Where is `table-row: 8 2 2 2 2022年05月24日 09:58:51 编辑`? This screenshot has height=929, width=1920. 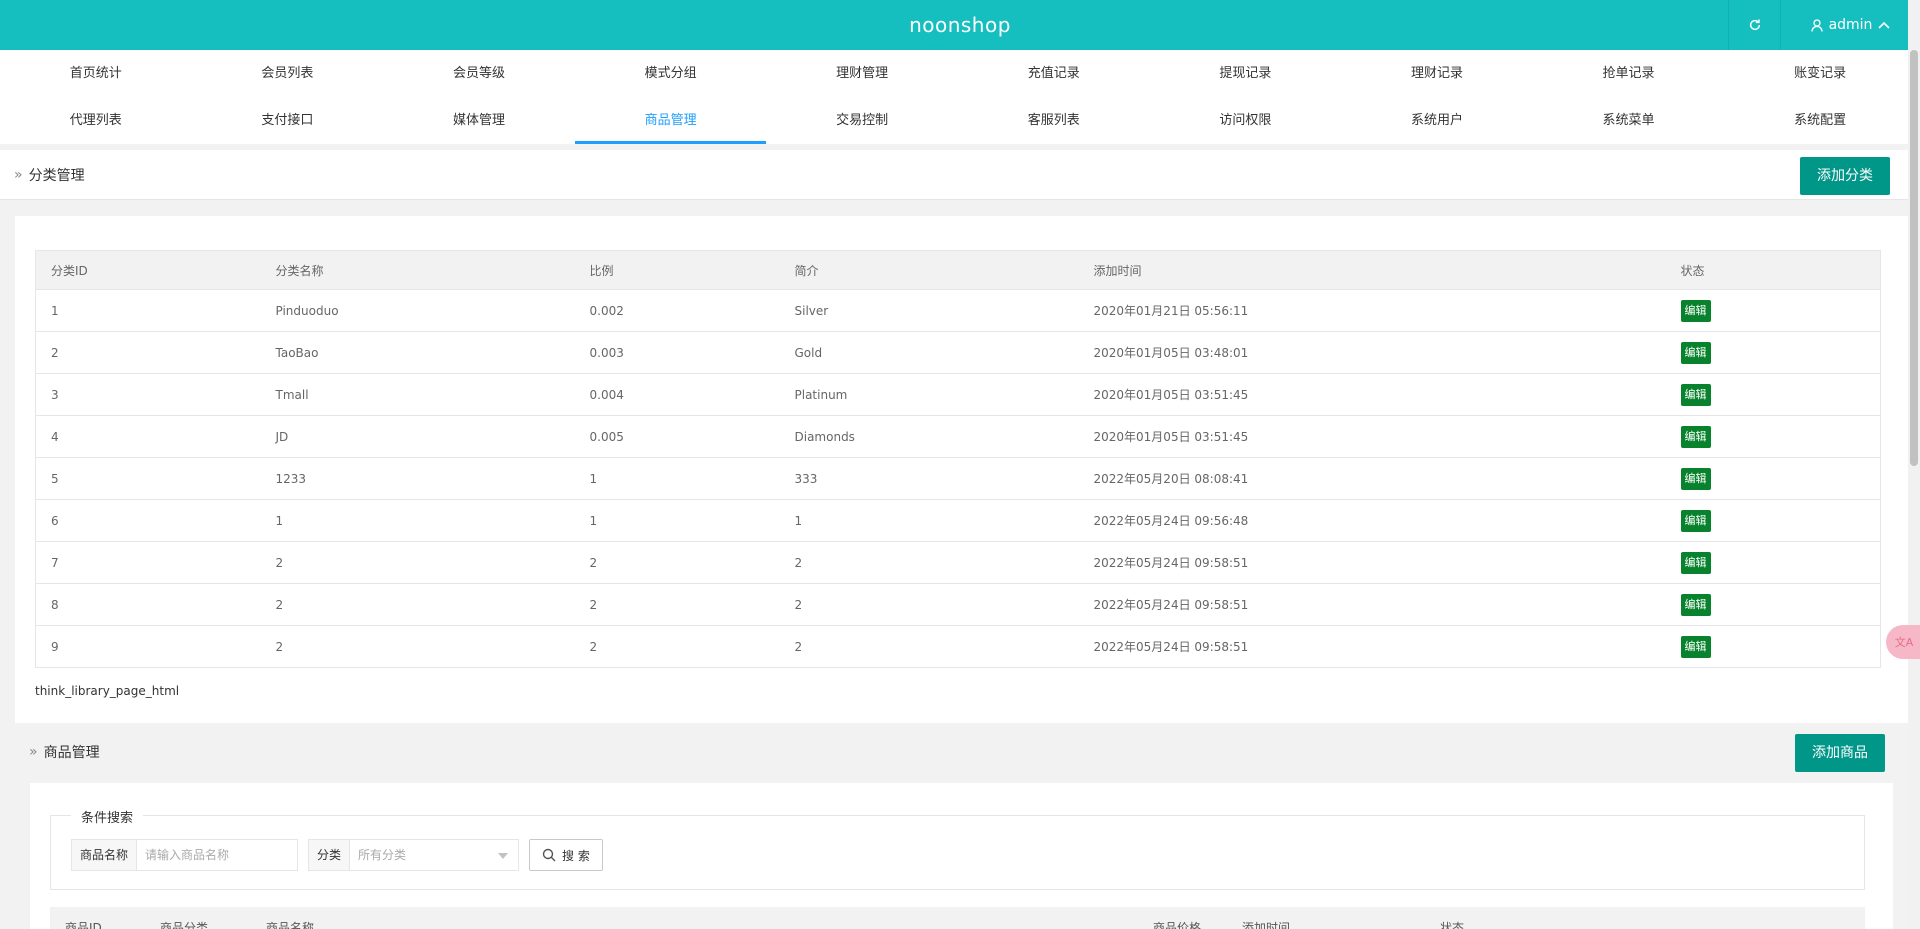
table-row: 8 2 2 2 2022年05月24日 09:58:51 编辑 is located at coordinates (958, 604).